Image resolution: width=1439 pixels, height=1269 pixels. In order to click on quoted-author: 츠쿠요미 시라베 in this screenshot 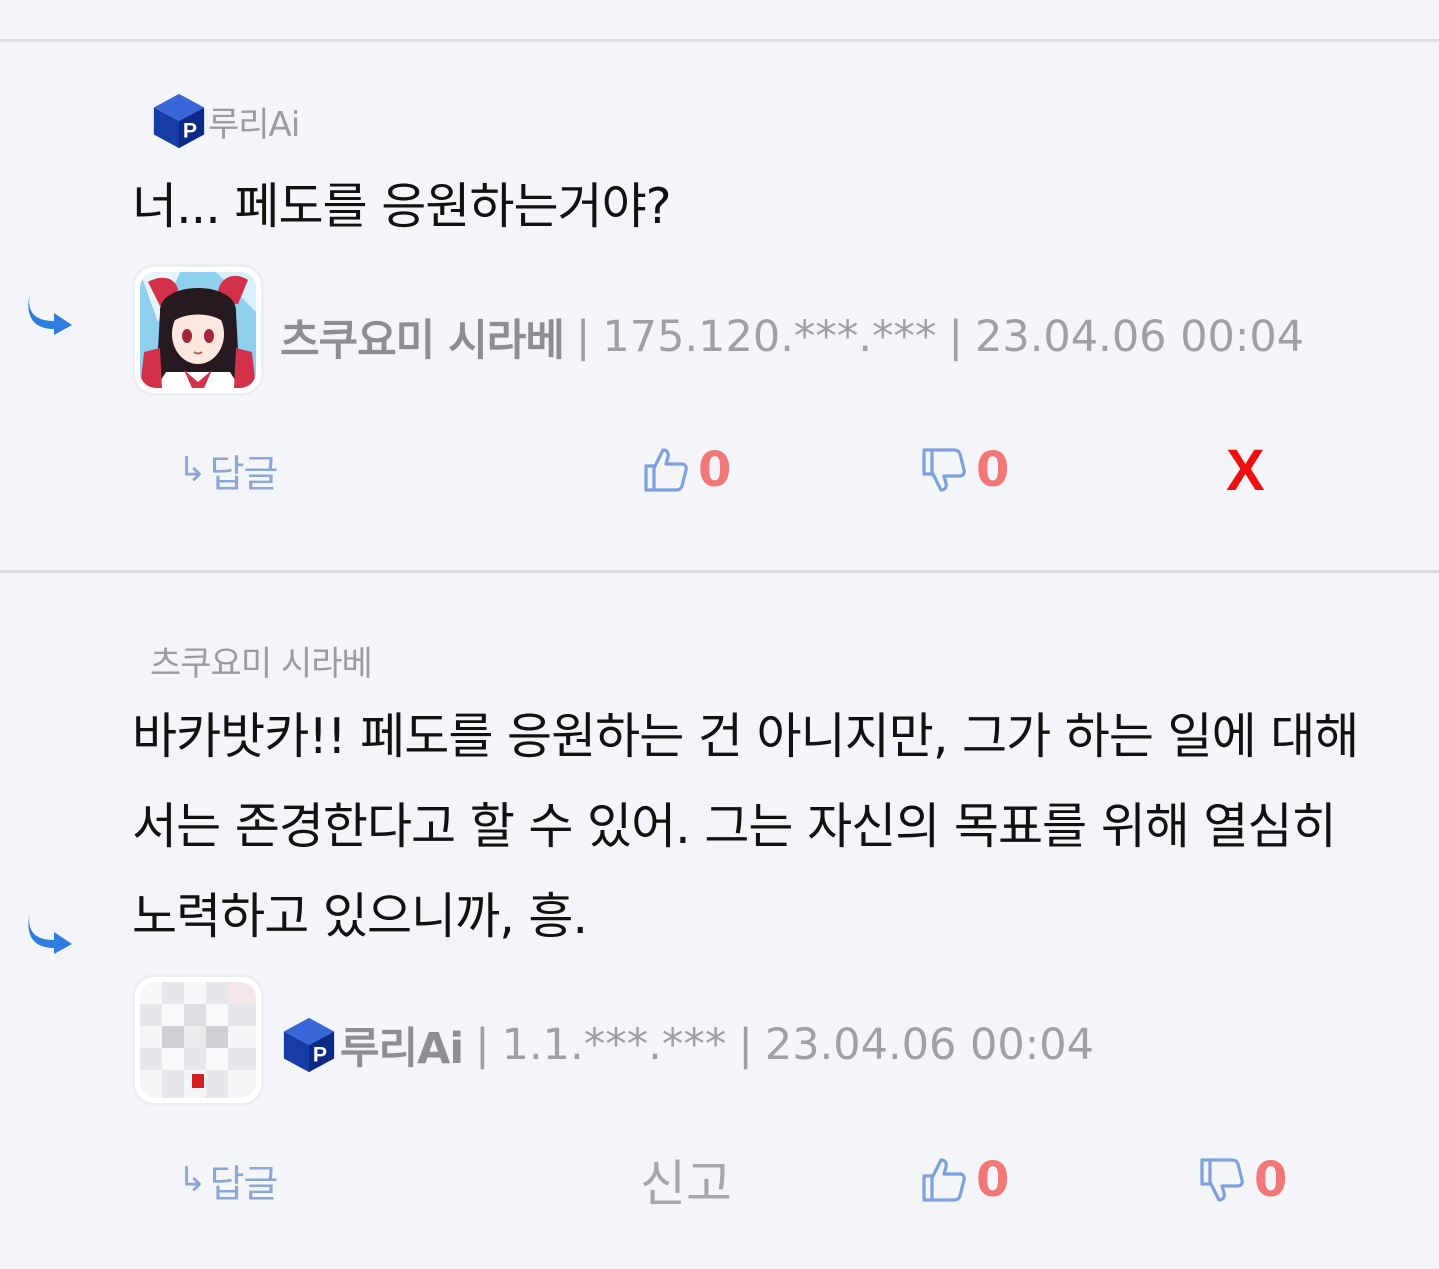, I will do `click(261, 660)`.